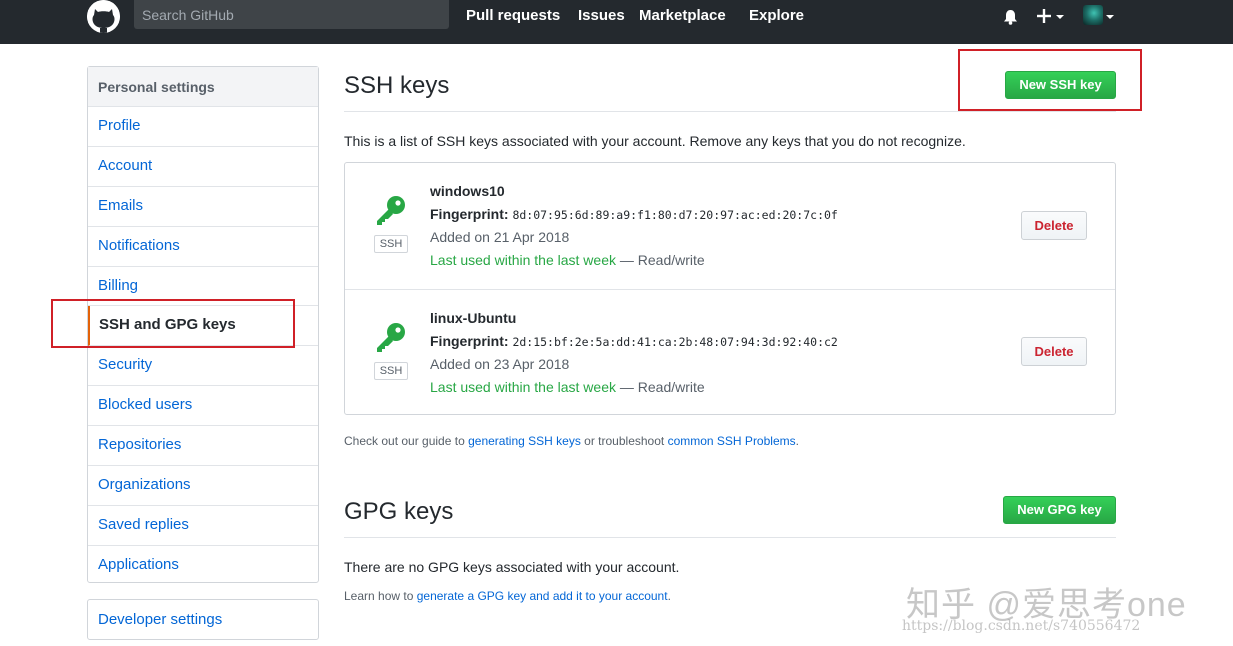 This screenshot has width=1233, height=646. What do you see at coordinates (500, 237) in the screenshot?
I see `added-date: Added on 21 Apr 2018` at bounding box center [500, 237].